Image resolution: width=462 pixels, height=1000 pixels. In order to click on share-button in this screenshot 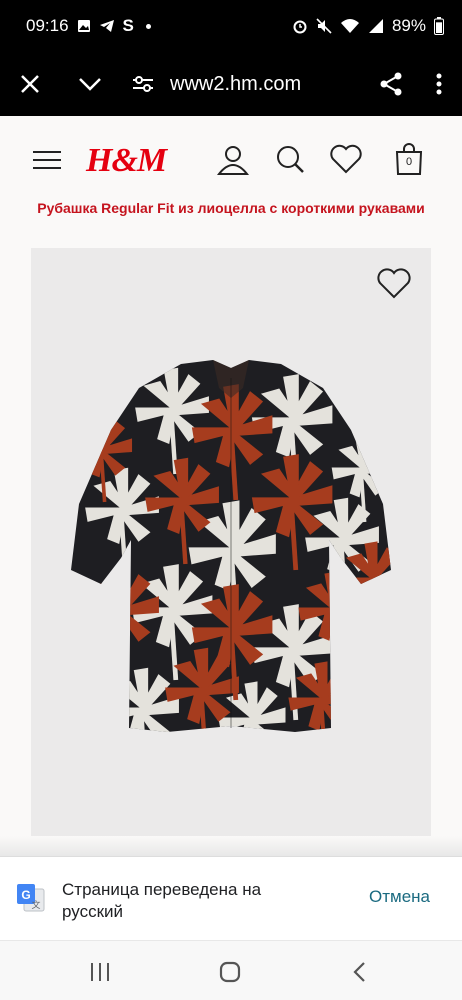, I will do `click(391, 84)`.